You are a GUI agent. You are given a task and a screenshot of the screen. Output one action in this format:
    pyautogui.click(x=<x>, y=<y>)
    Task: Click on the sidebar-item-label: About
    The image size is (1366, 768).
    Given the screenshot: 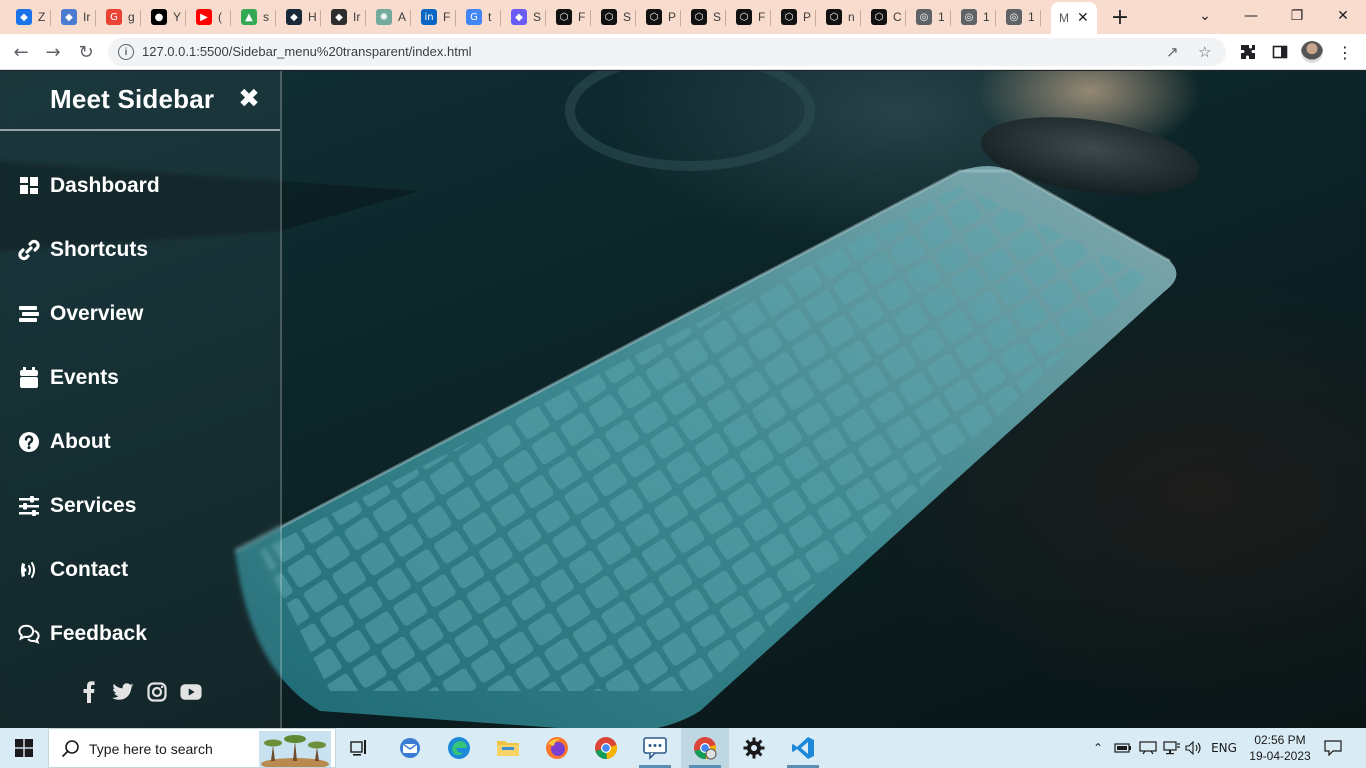 What is the action you would take?
    pyautogui.click(x=80, y=441)
    